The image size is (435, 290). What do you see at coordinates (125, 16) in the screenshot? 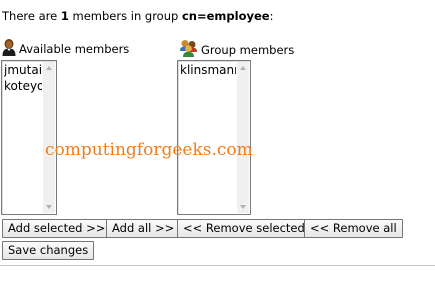
I see `summary-middle: members in group` at bounding box center [125, 16].